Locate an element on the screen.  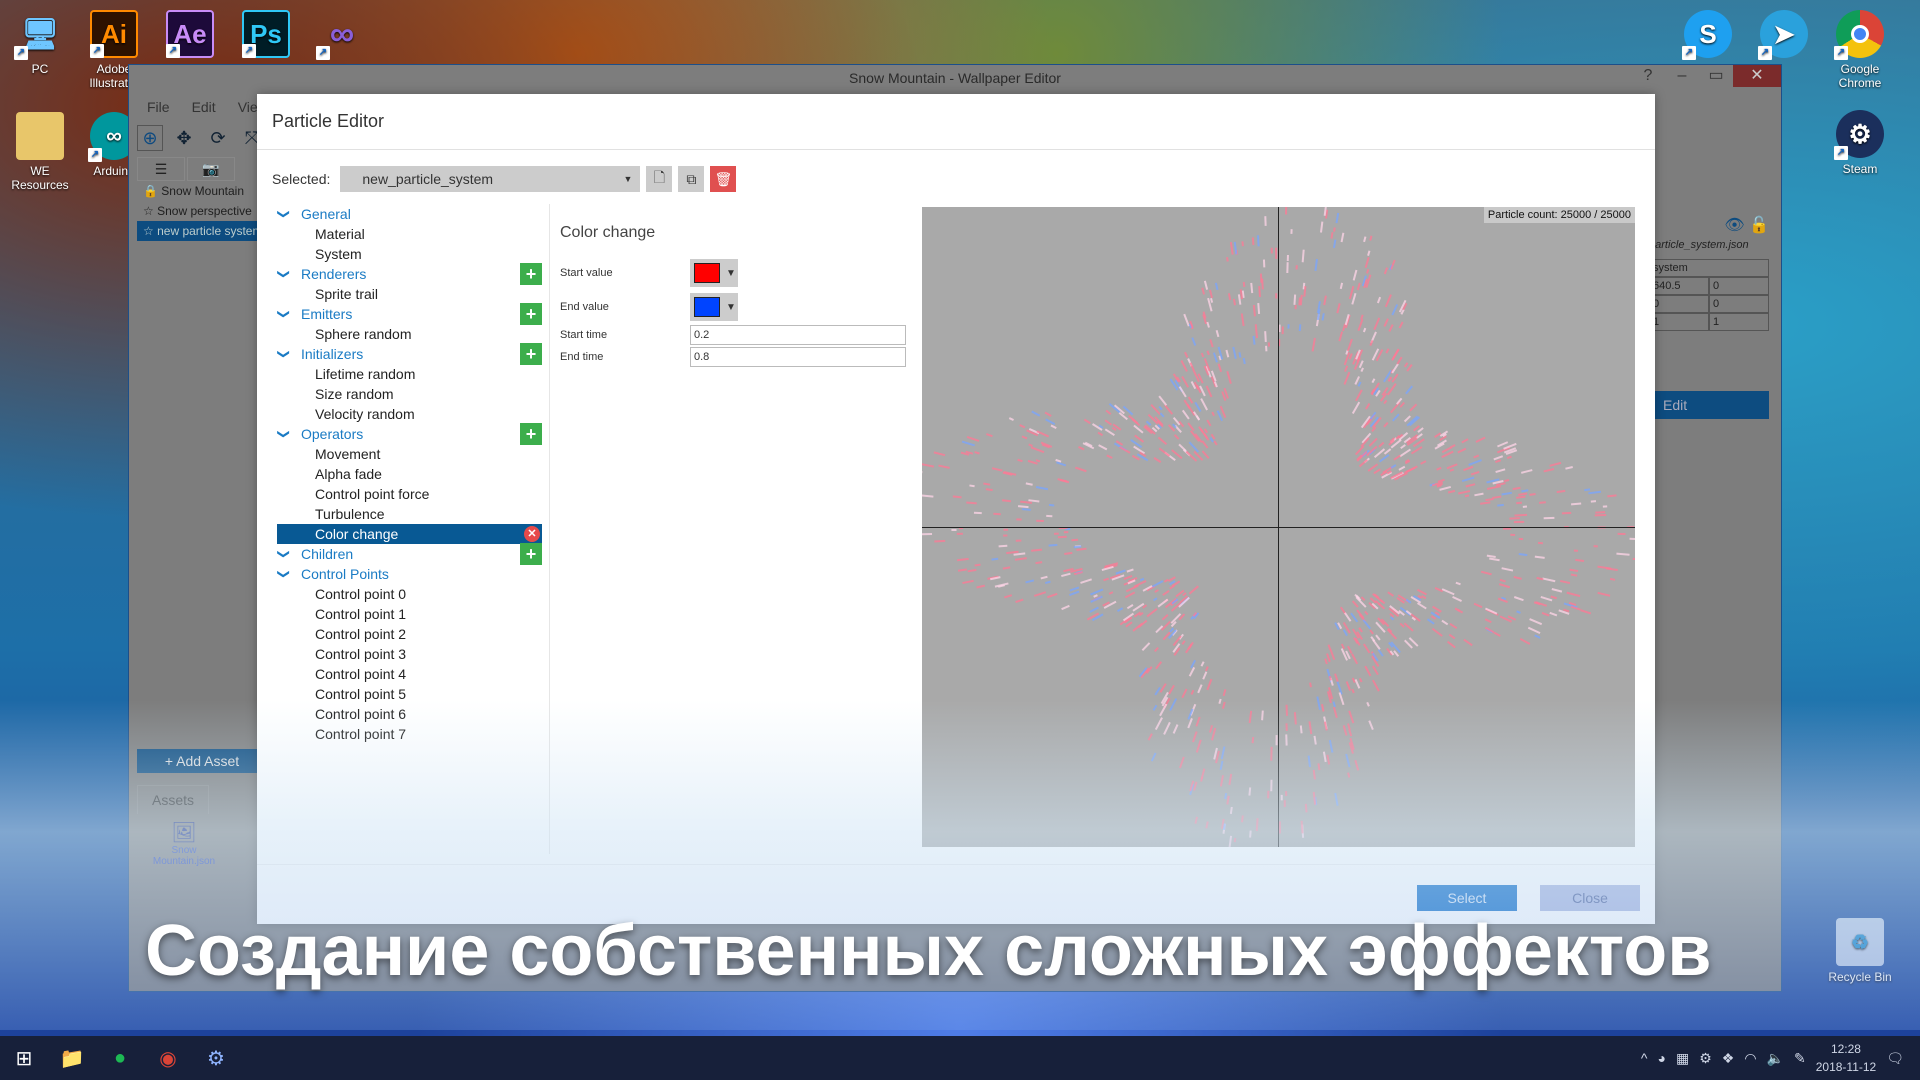
delete-button: 🗑 is located at coordinates (723, 179).